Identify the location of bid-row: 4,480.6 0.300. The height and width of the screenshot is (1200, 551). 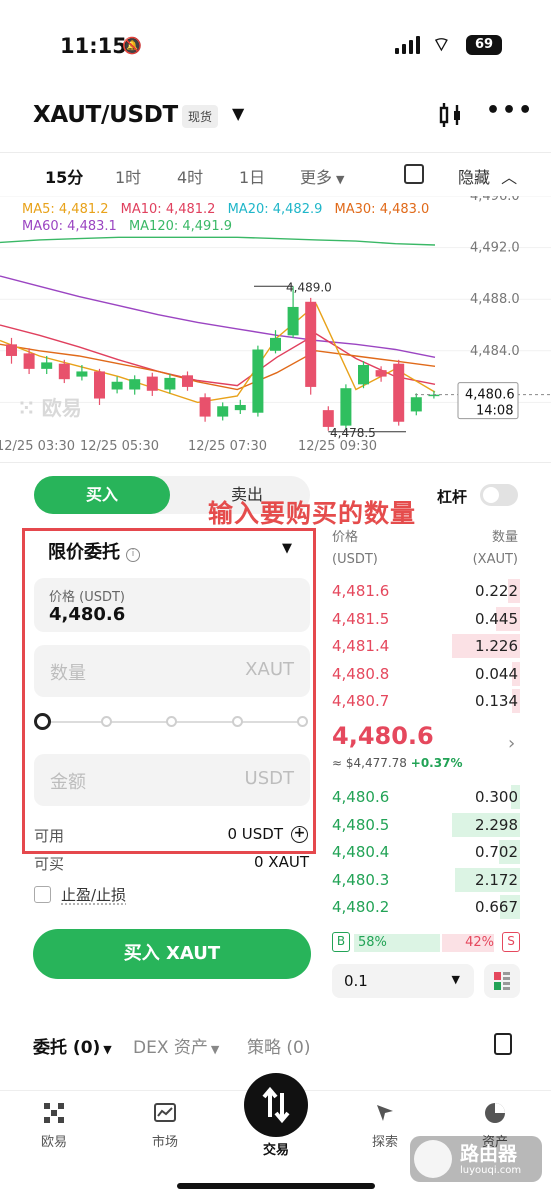
(426, 797).